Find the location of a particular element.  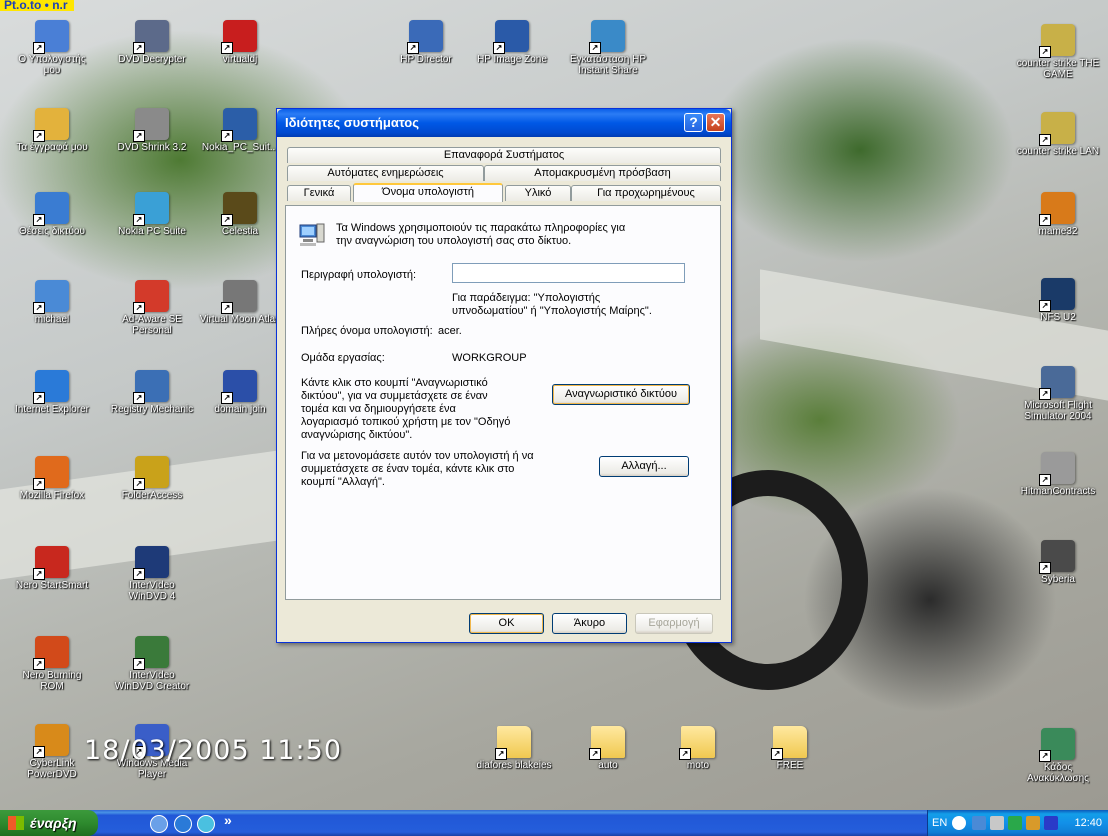

cancel-button: Άκυρο is located at coordinates (589, 623).